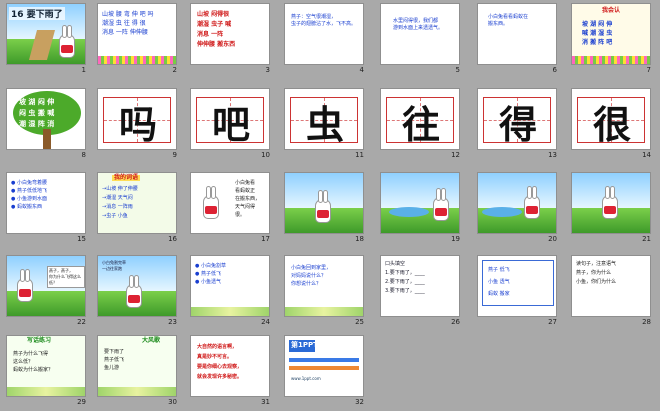  Describe the element at coordinates (230, 34) in the screenshot. I see `slide-3-canvas: 山坡 闷得很 潮湿 虫子 喊 消息 一阵 伸伸腰 搬东西` at that location.